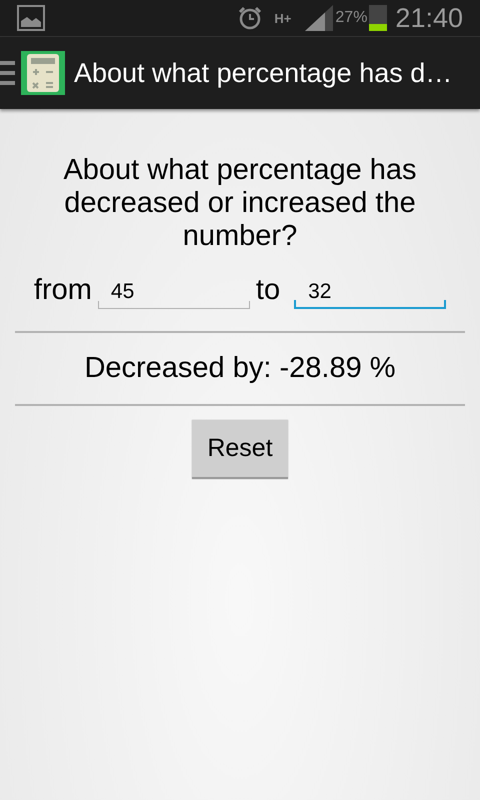  What do you see at coordinates (240, 449) in the screenshot?
I see `reset-button: Reset` at bounding box center [240, 449].